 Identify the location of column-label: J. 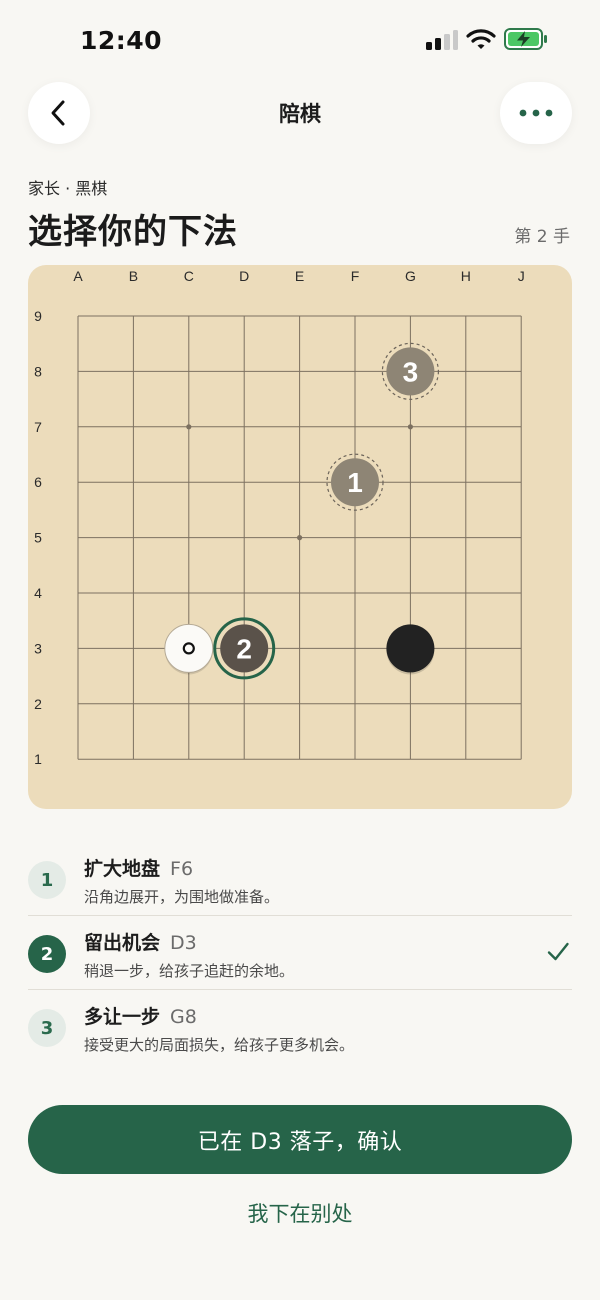
(521, 276).